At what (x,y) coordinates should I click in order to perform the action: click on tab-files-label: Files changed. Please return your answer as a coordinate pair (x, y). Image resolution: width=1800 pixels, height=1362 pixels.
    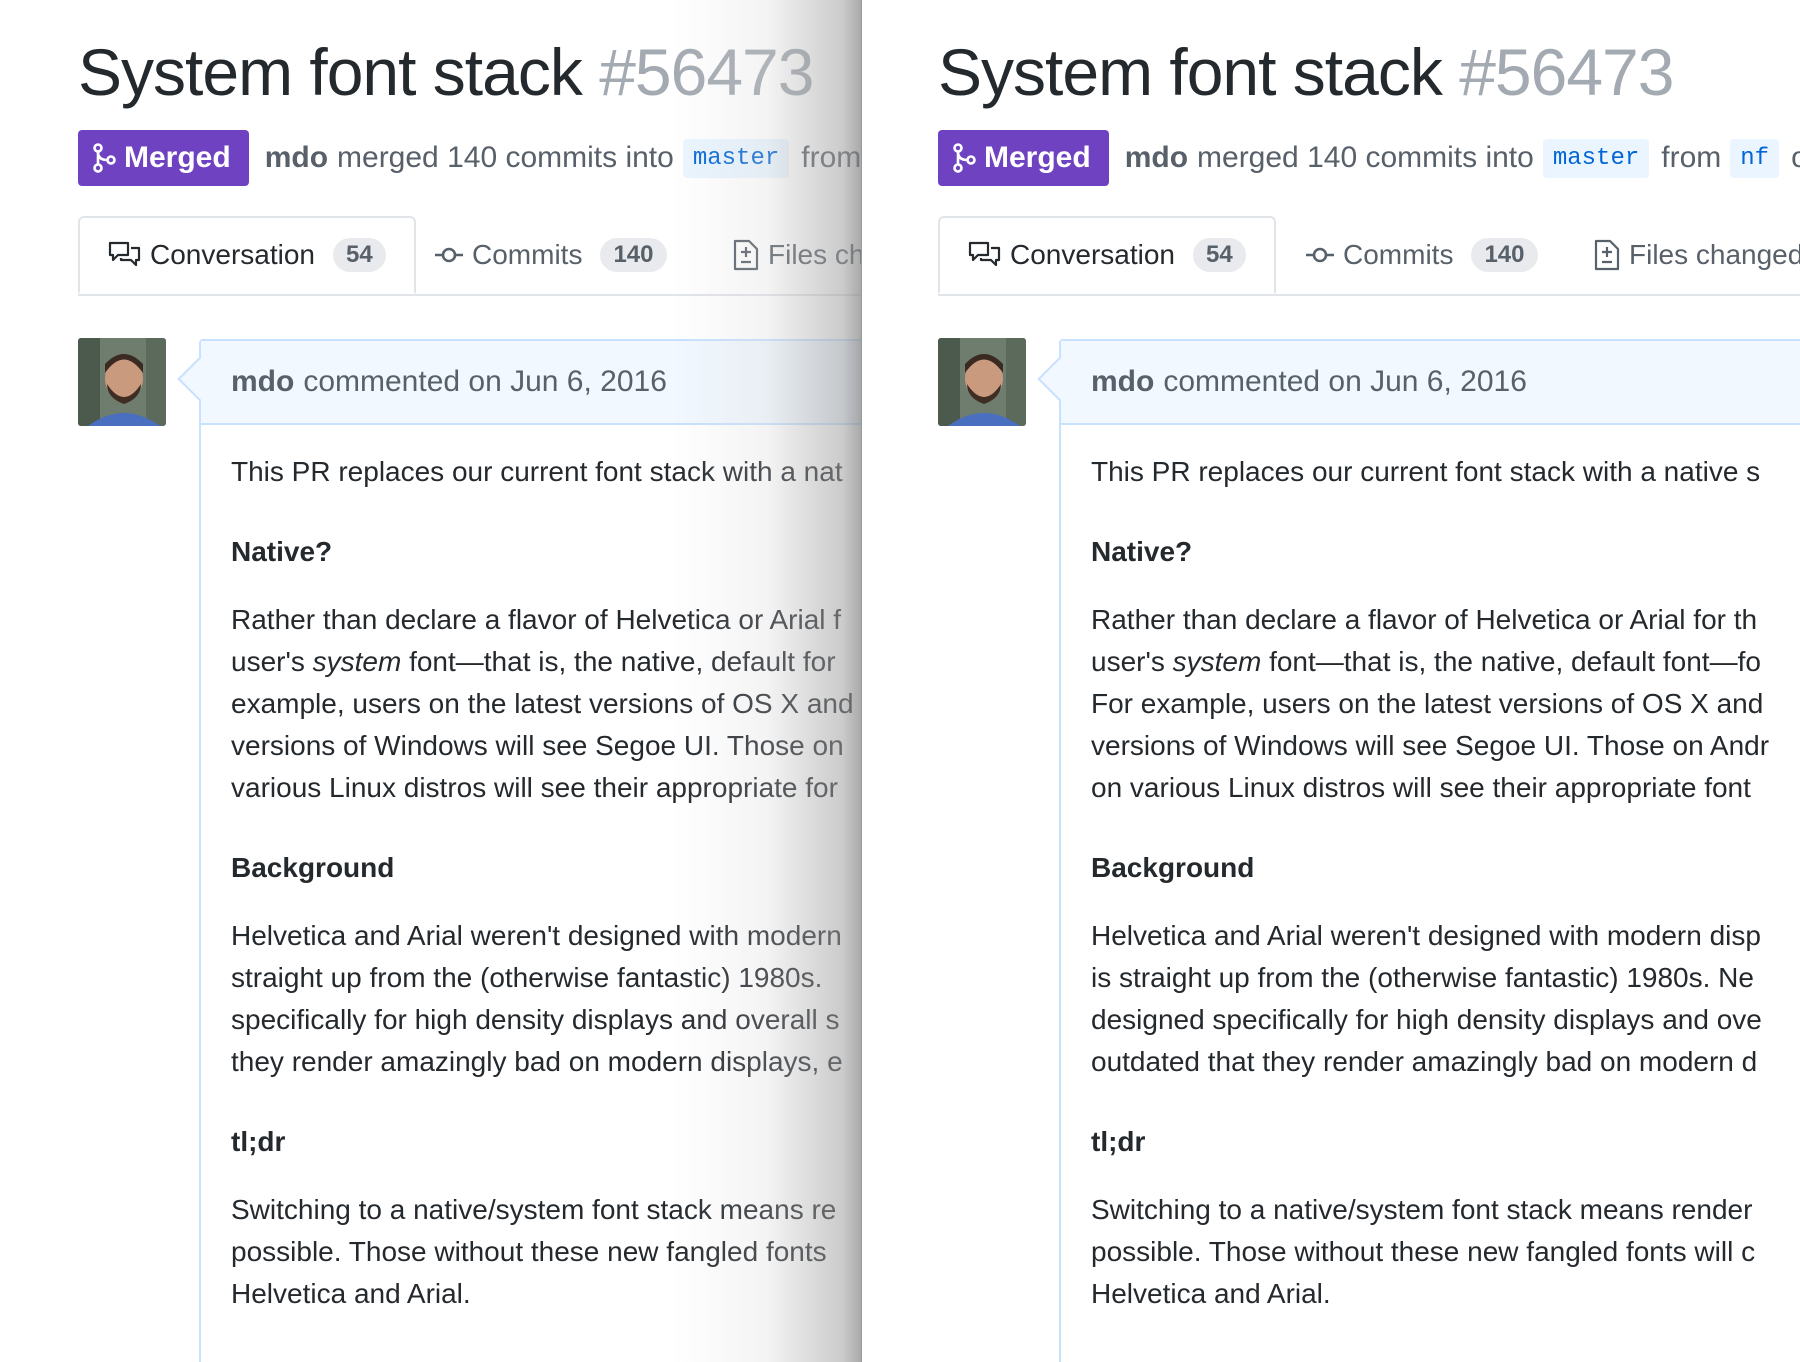
    Looking at the image, I should click on (1714, 254).